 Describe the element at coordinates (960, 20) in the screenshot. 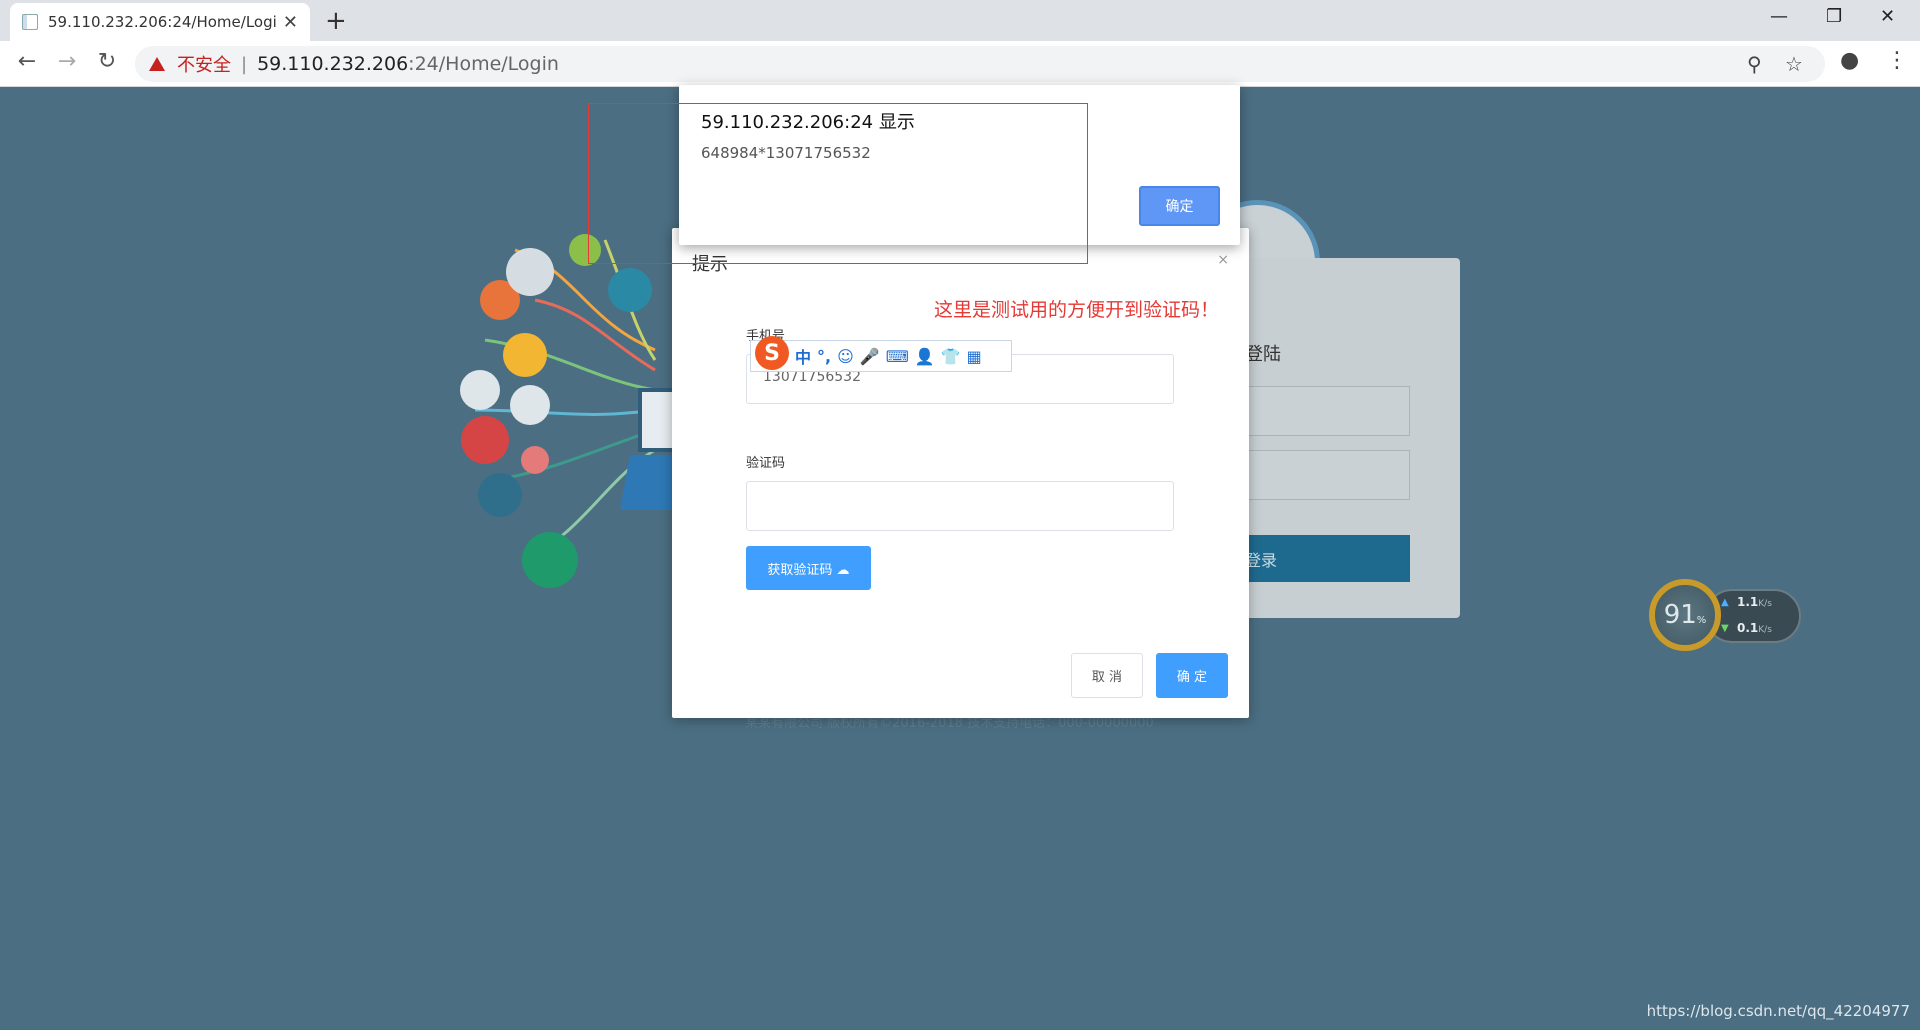

I see `tab-strip: 59.110.232.206:24/Home/Login ✕ + — ❐ ✕` at that location.